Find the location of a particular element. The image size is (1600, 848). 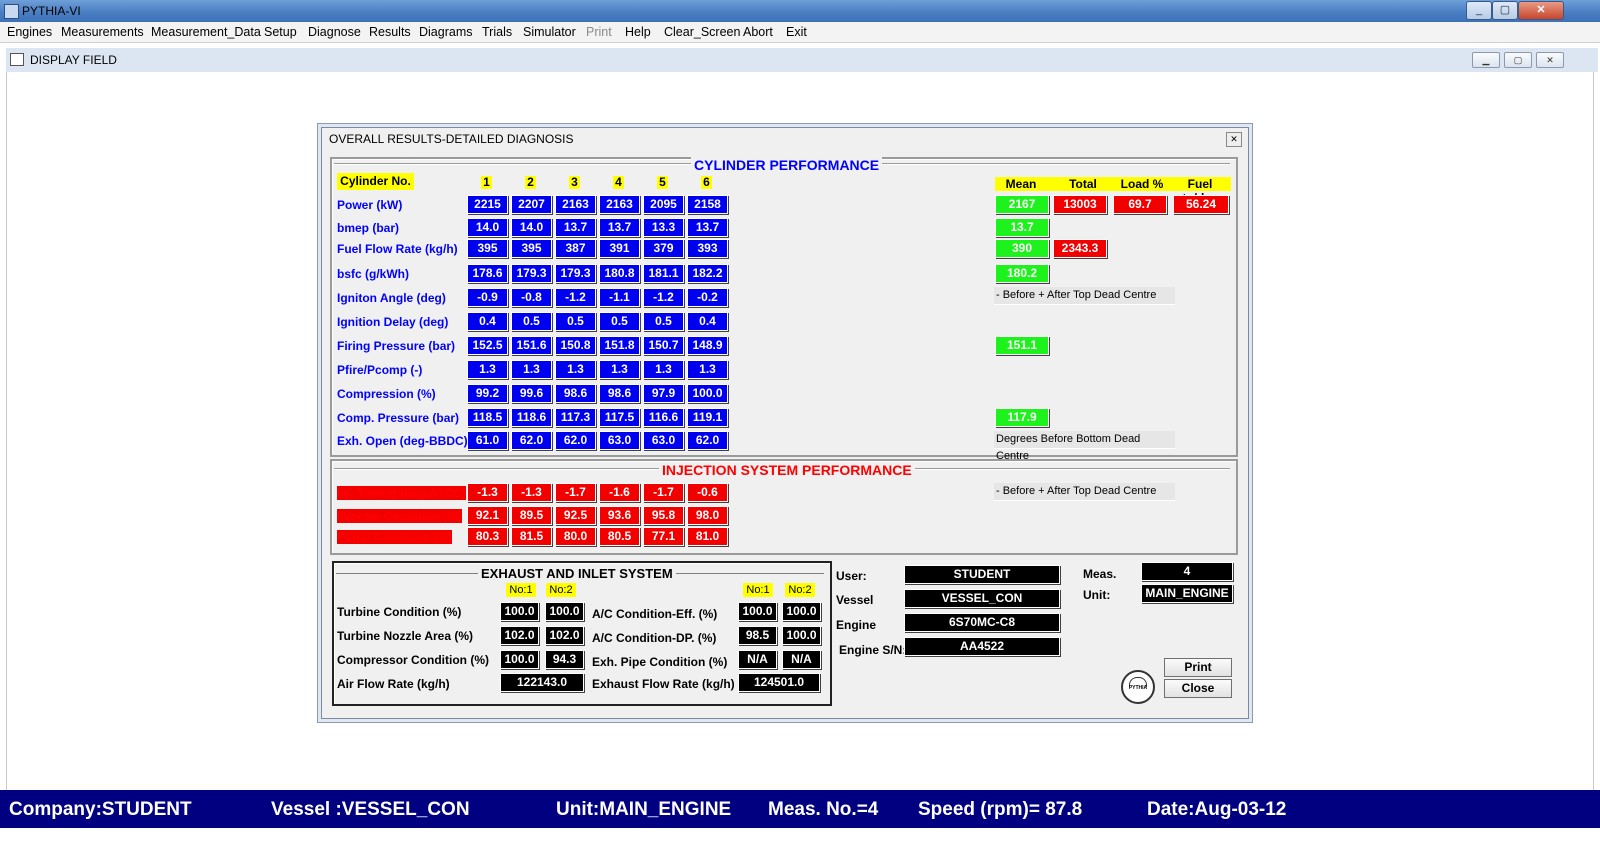

injection-value-cell: 80.0 is located at coordinates (575, 536).